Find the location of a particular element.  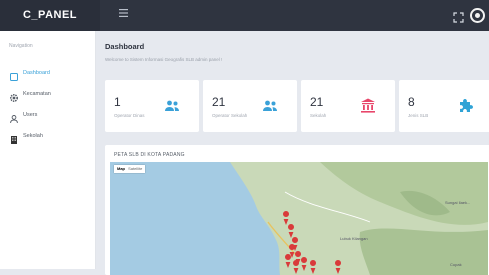

sidebar-item-label: Sekolah is located at coordinates (33, 136).